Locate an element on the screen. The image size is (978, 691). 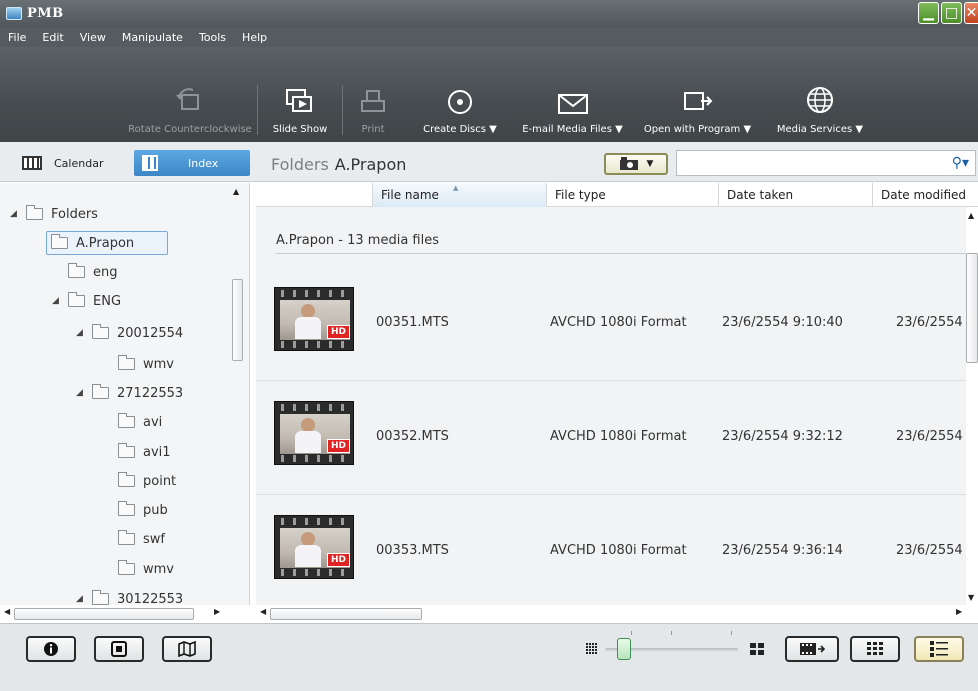
tree-node-20012554: ◢ 20012554 is located at coordinates (129, 333).